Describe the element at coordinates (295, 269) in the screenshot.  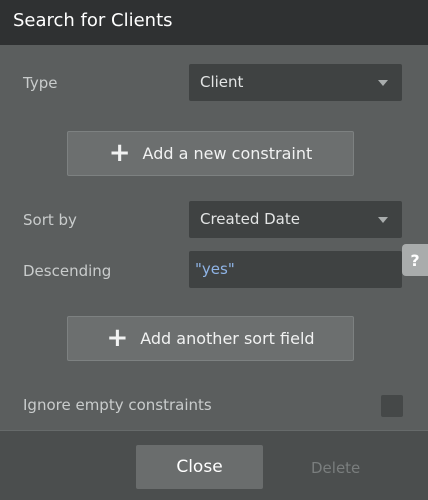
I see `descending-input: "yes"` at that location.